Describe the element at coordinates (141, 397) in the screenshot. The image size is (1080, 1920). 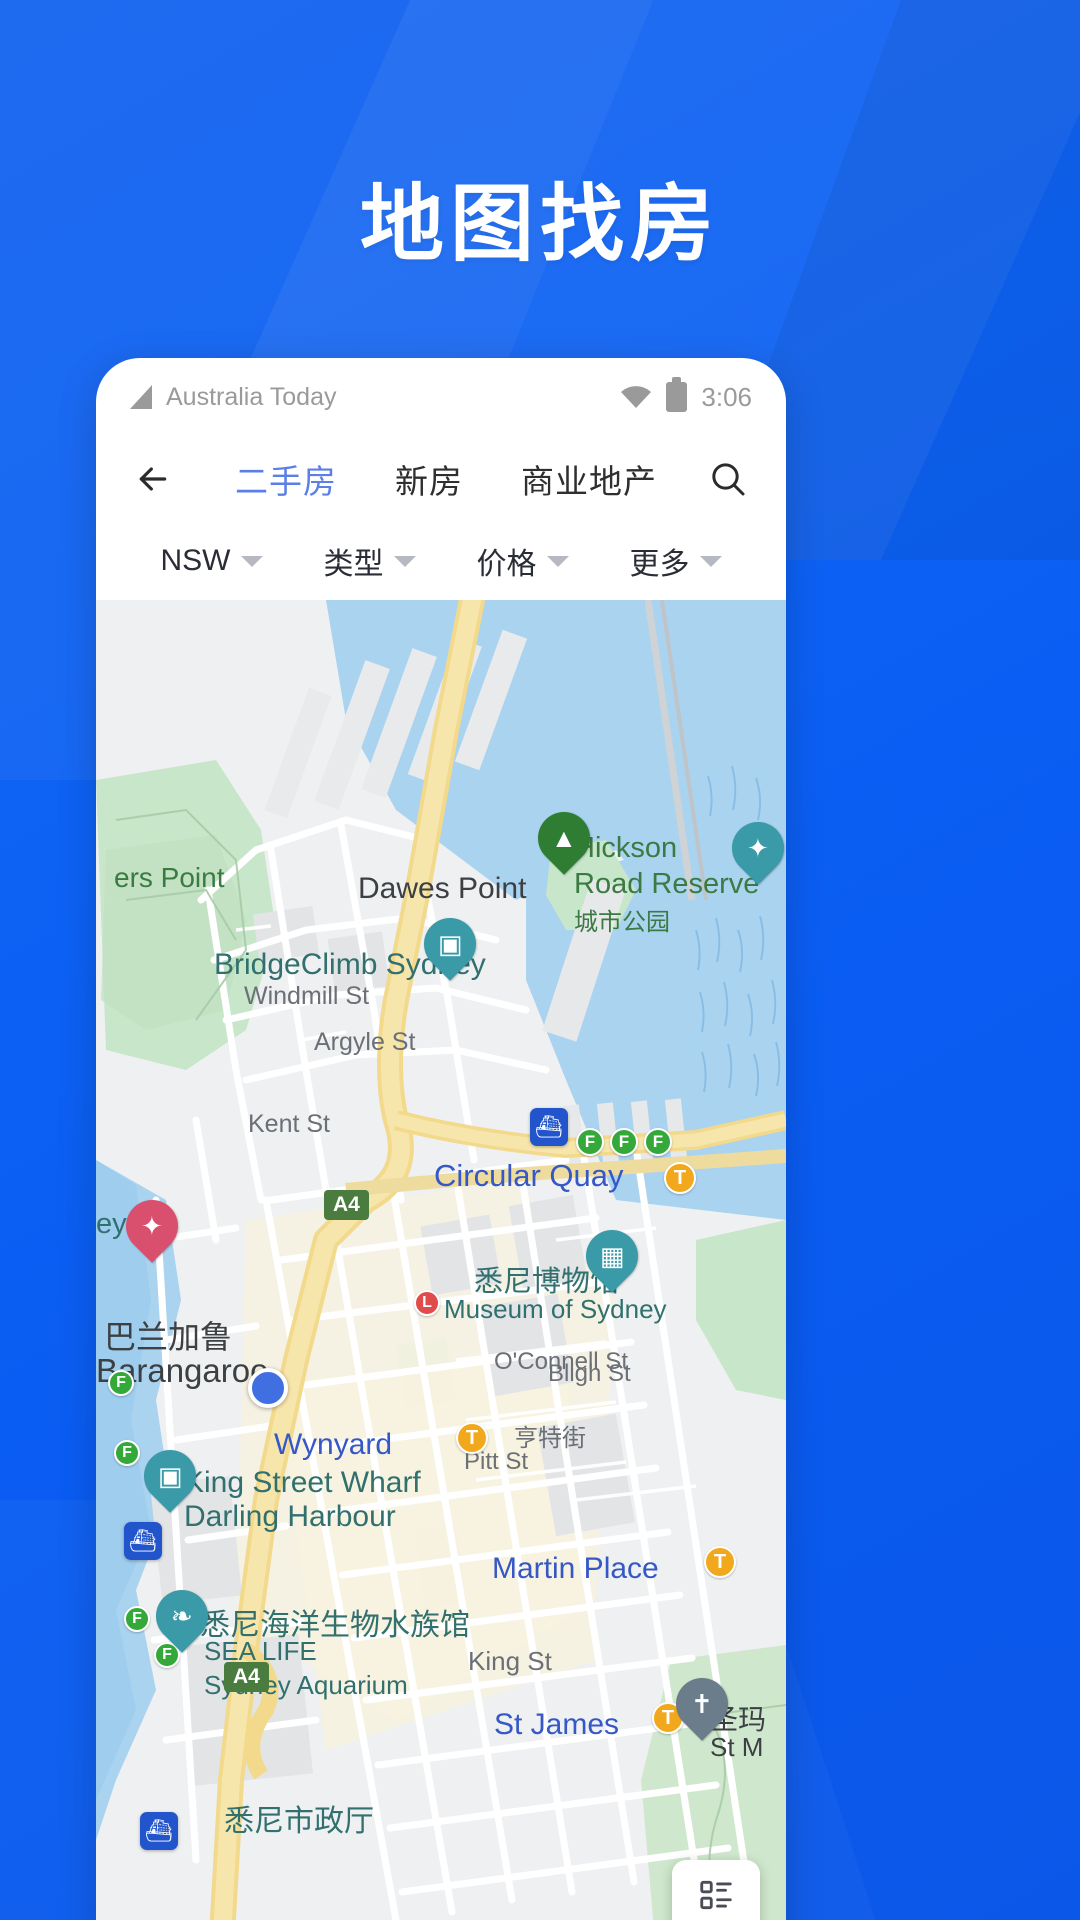
I see `signal-triangle-icon` at that location.